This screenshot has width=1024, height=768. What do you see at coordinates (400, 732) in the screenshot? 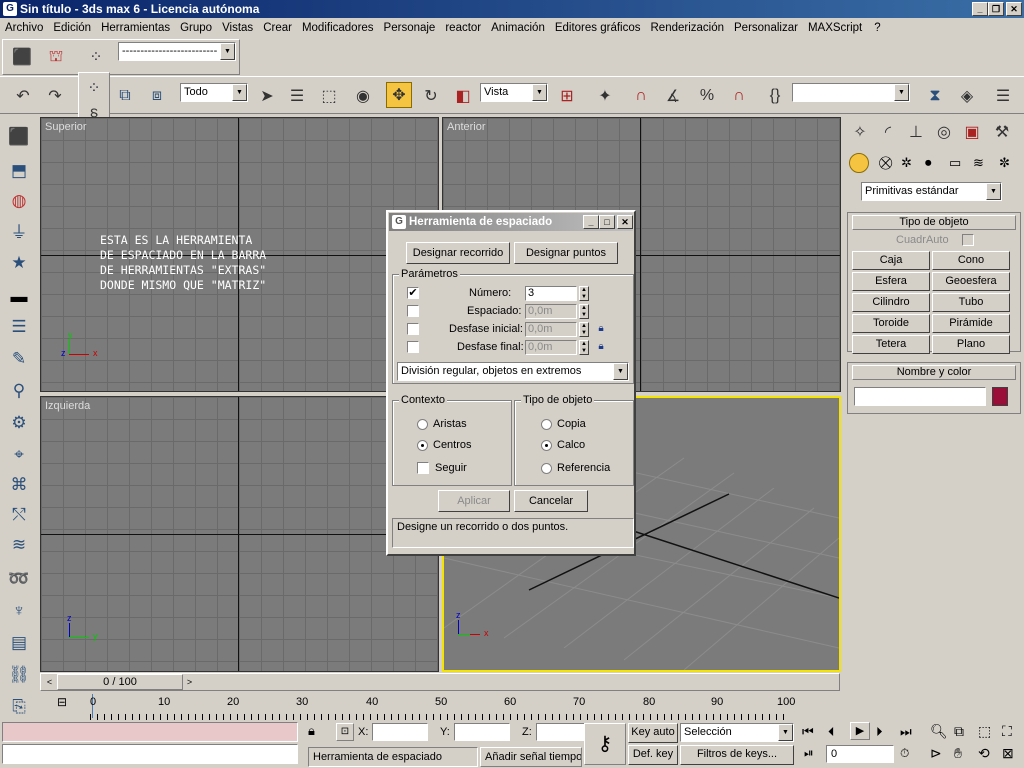
I see `x-coordinate-input` at bounding box center [400, 732].